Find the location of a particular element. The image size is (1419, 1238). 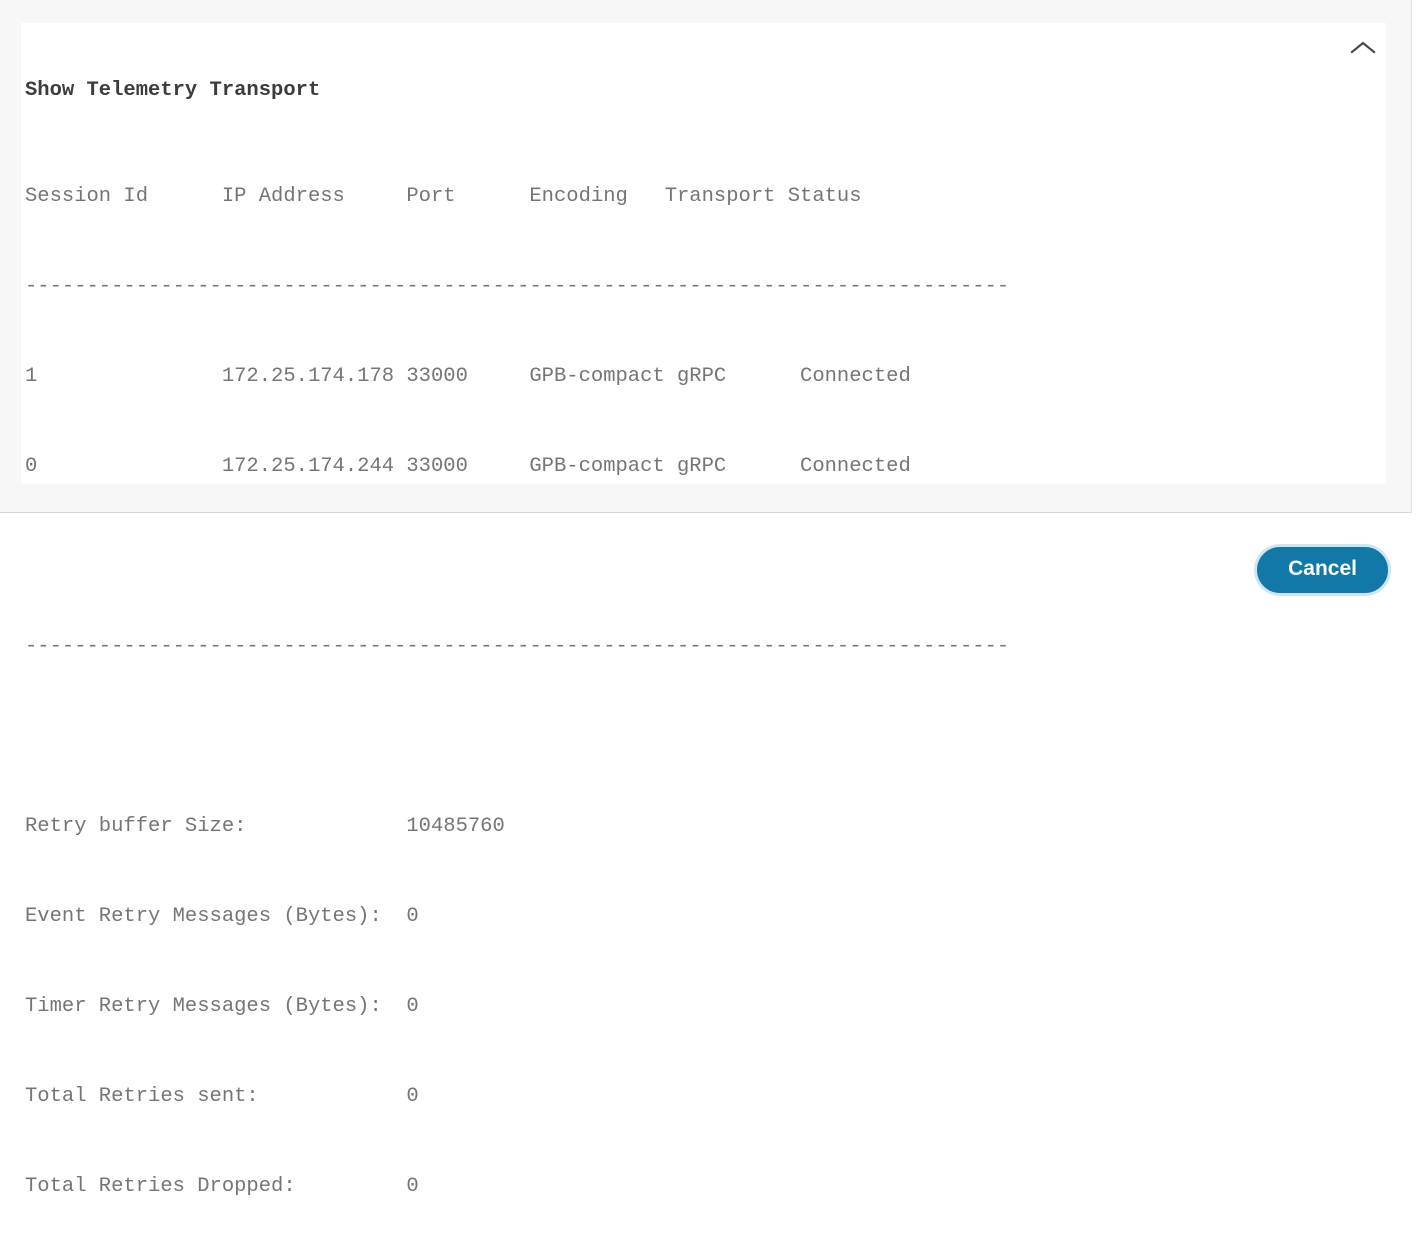

collapse-panel-button is located at coordinates (1363, 48).